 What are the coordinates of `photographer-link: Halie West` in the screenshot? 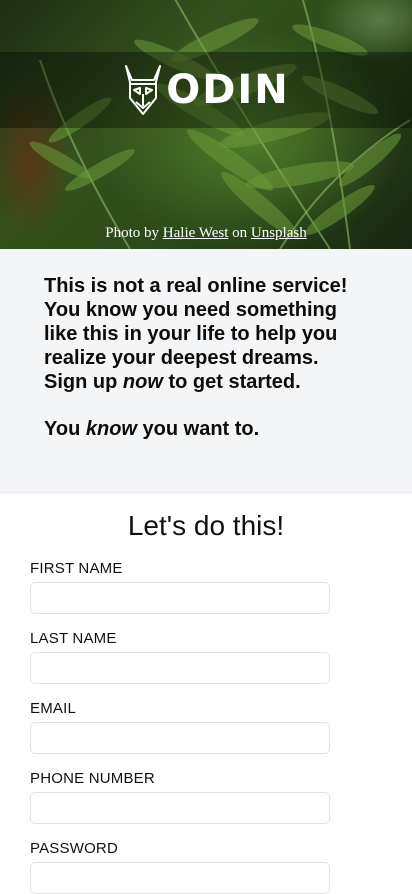 It's located at (196, 233).